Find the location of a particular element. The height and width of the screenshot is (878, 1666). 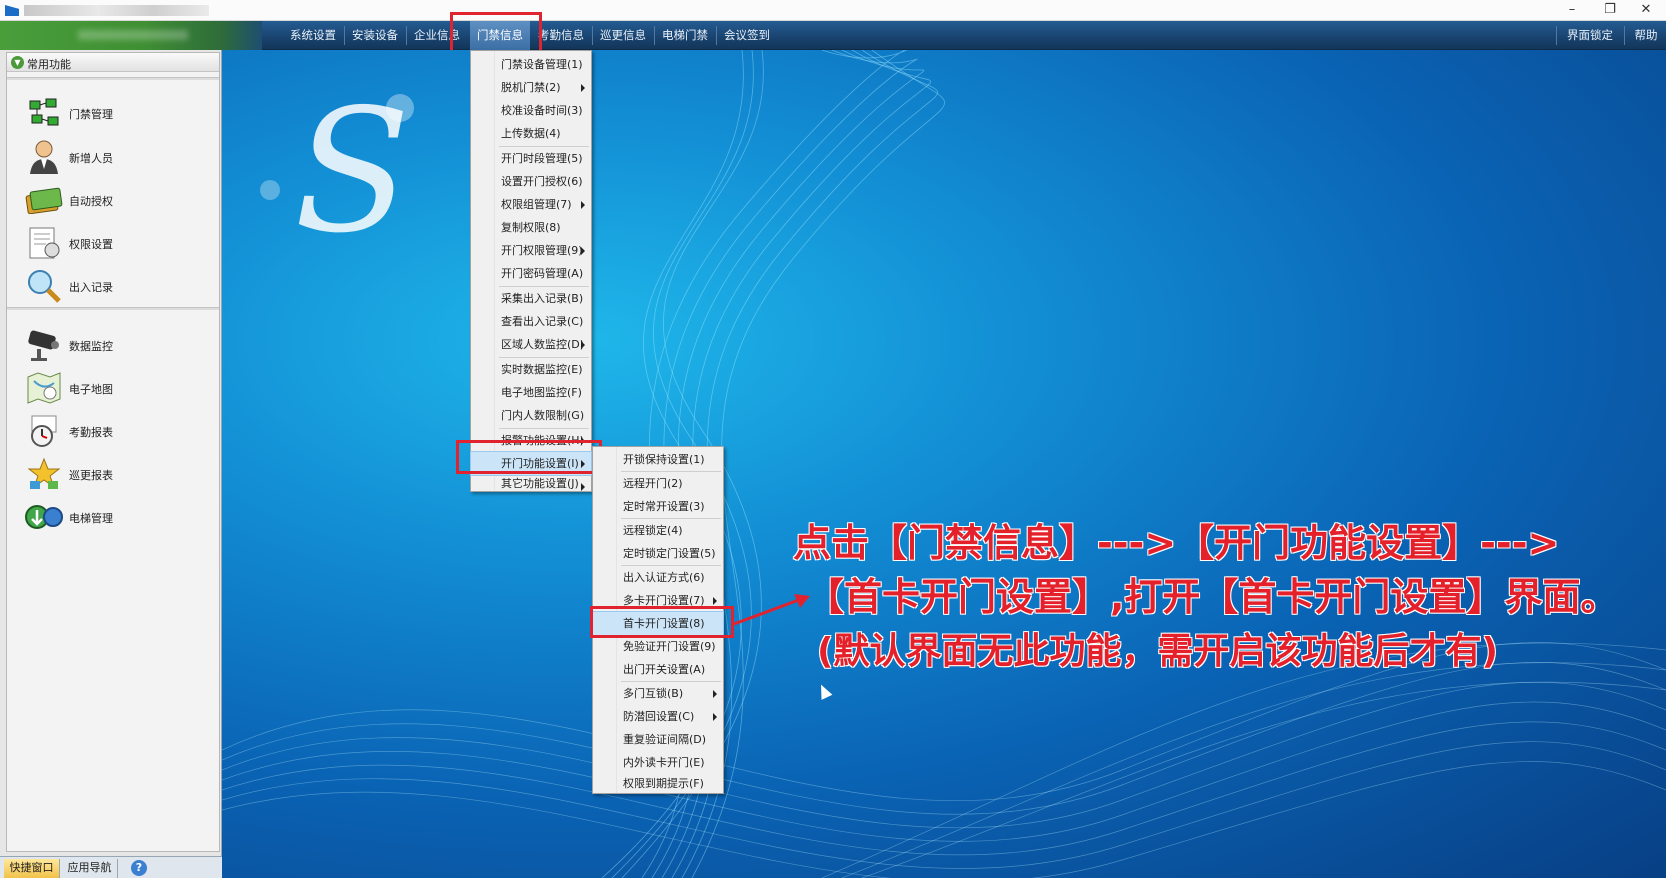

sidebar-item-data-monitor: 数据监控 is located at coordinates (114, 345).